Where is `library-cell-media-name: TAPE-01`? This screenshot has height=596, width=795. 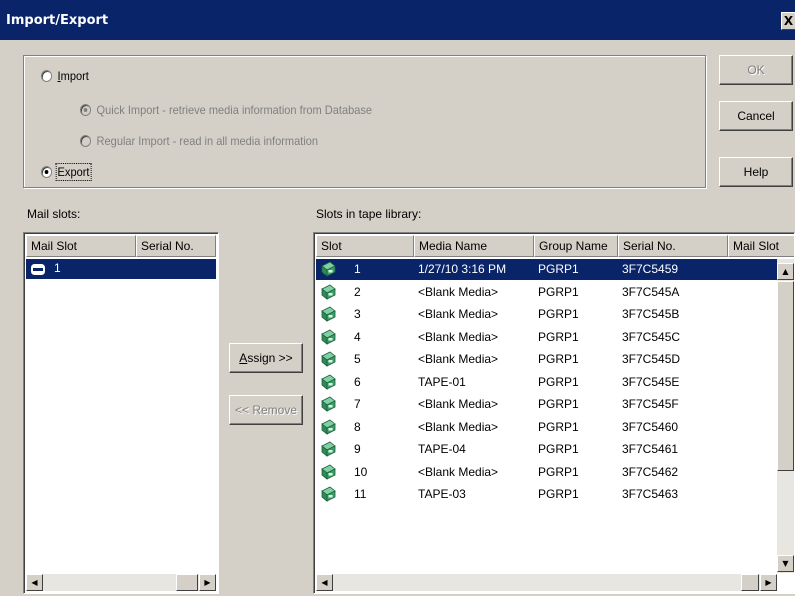 library-cell-media-name: TAPE-01 is located at coordinates (442, 381).